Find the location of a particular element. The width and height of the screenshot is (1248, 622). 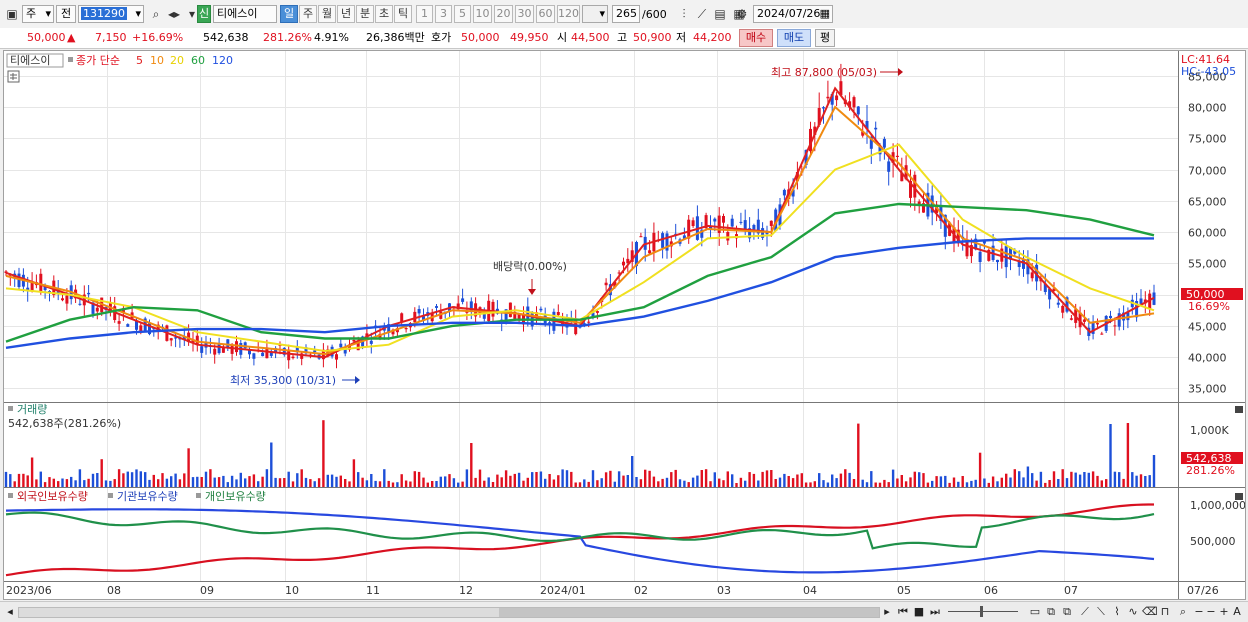

interval-120: 120 is located at coordinates (568, 14).